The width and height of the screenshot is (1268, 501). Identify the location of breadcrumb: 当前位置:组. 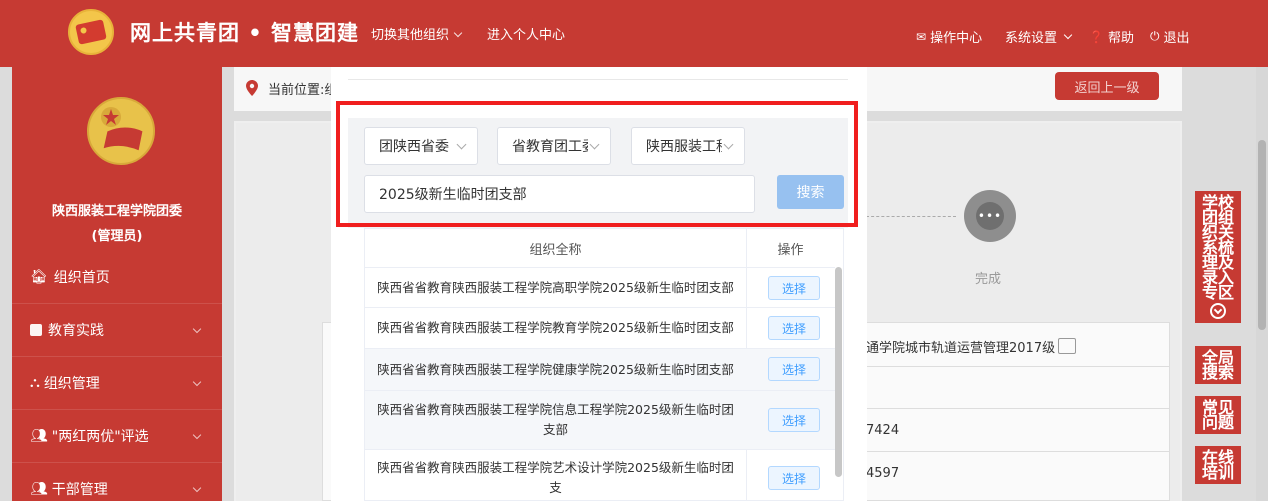
(303, 90).